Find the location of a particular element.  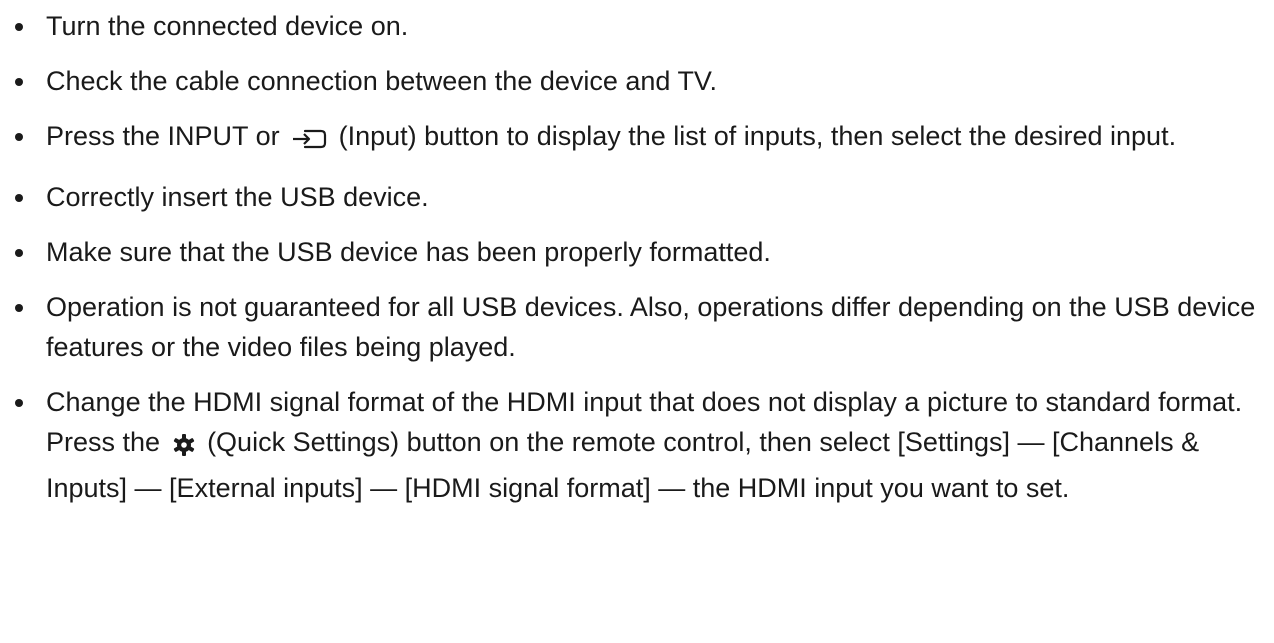

list-item-text-before-icon: Press the INPUT or is located at coordinates (167, 136).